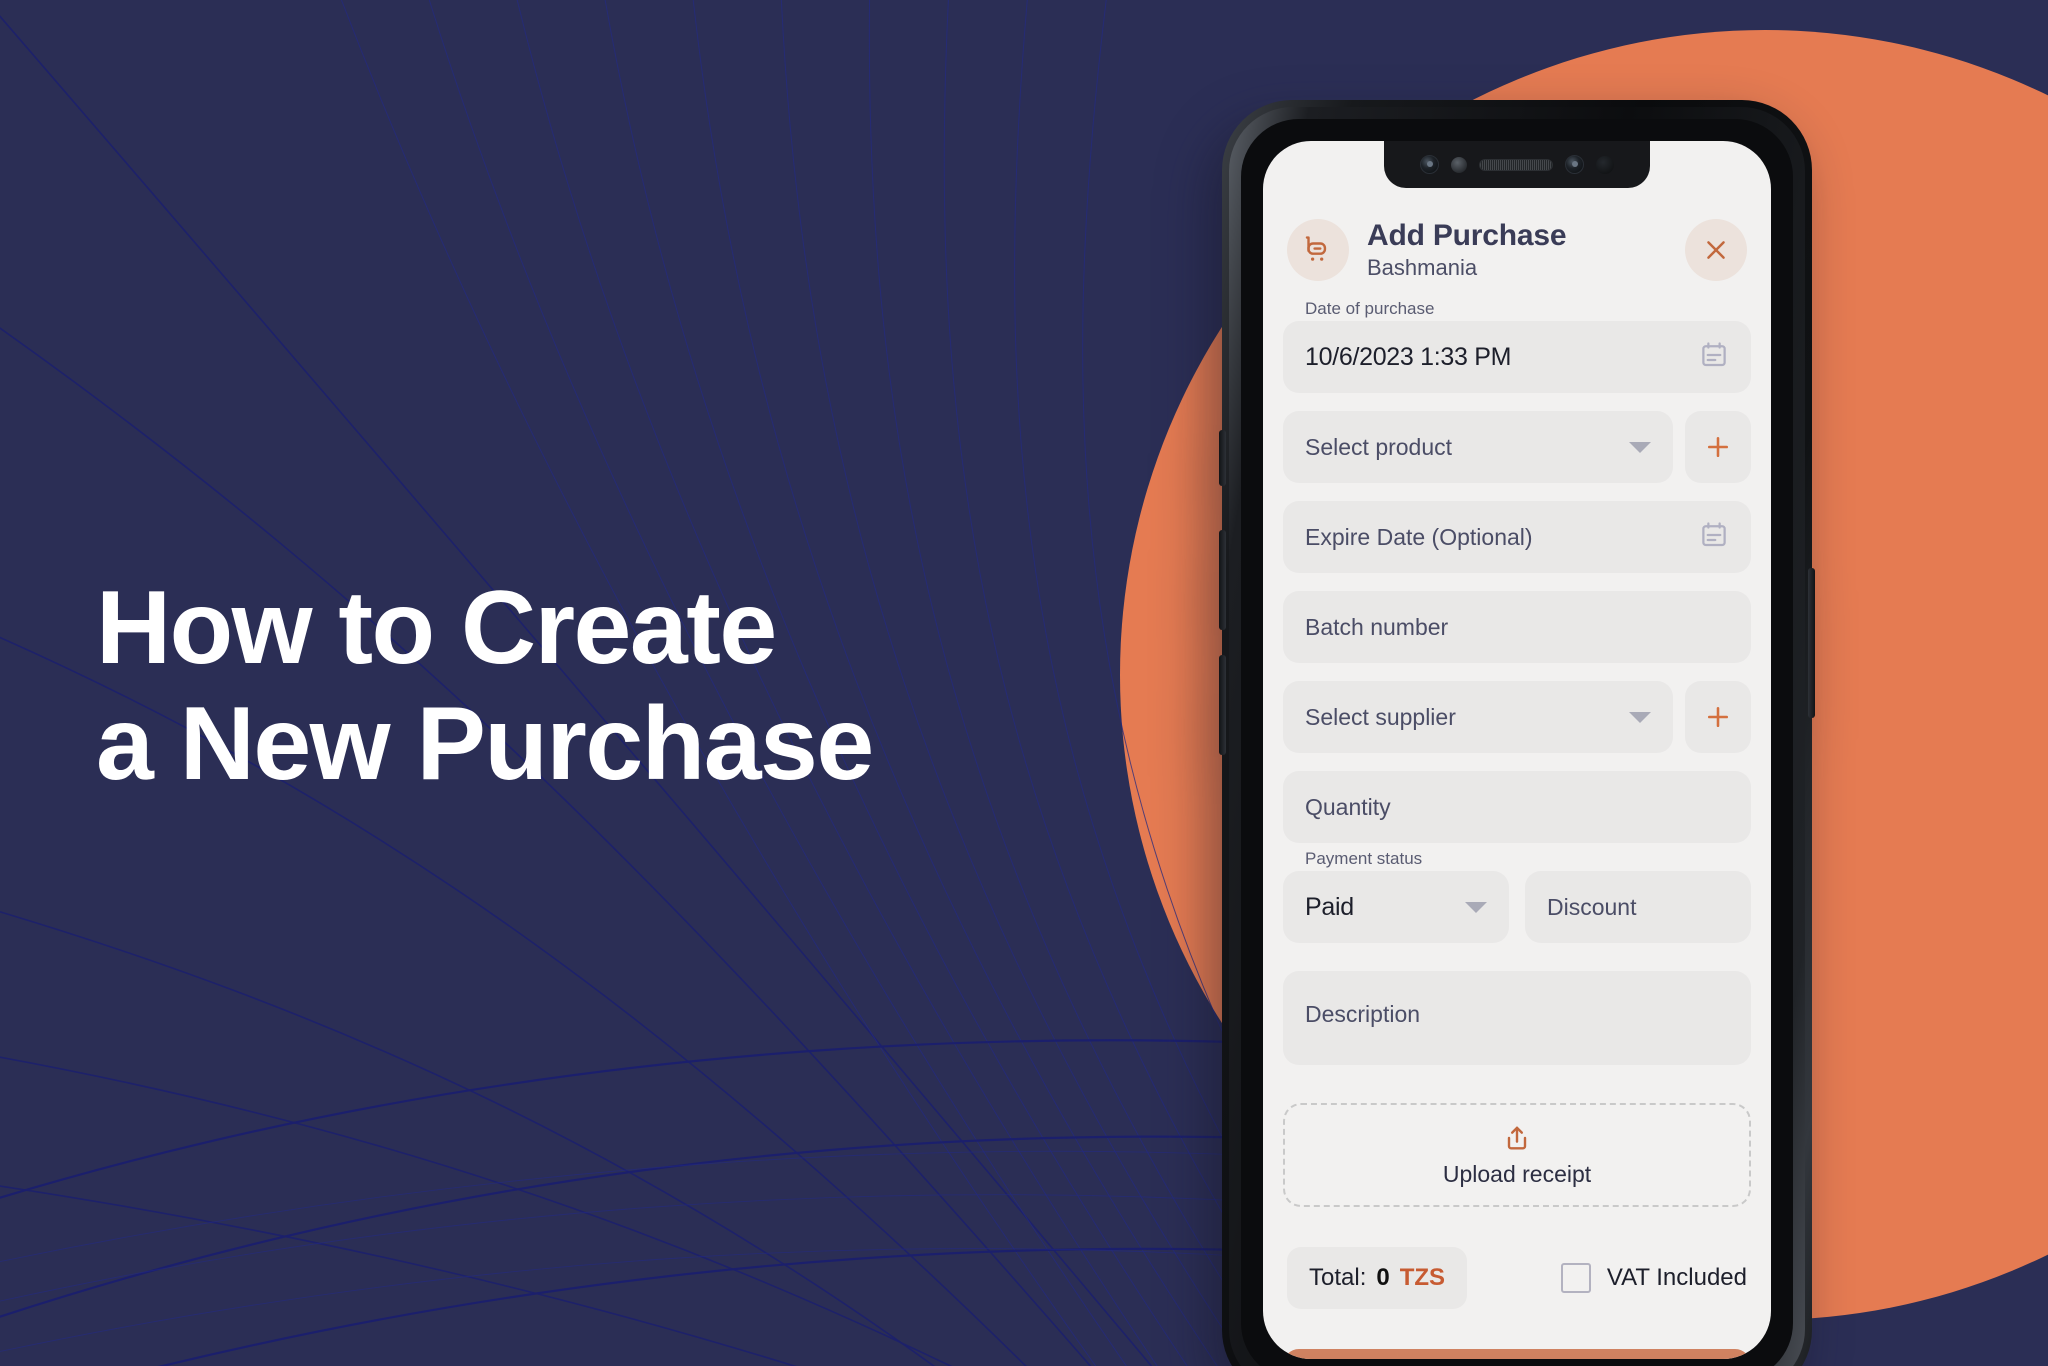 The height and width of the screenshot is (1366, 2048). I want to click on submit-button: Submit, so click(1517, 1354).